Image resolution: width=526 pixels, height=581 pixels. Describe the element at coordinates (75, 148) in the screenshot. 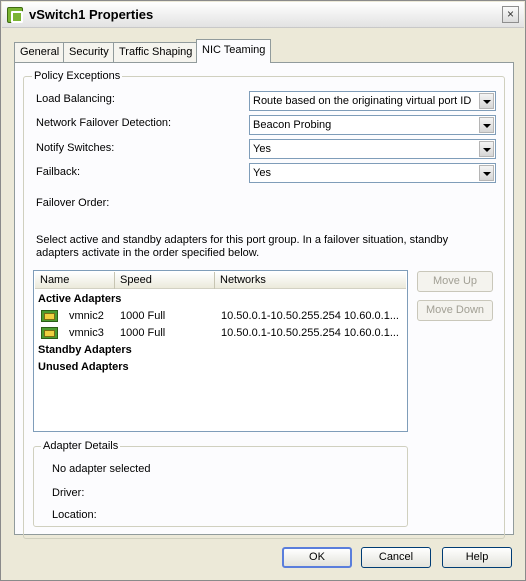

I see `notify-switches-label: Notify Switches:` at that location.